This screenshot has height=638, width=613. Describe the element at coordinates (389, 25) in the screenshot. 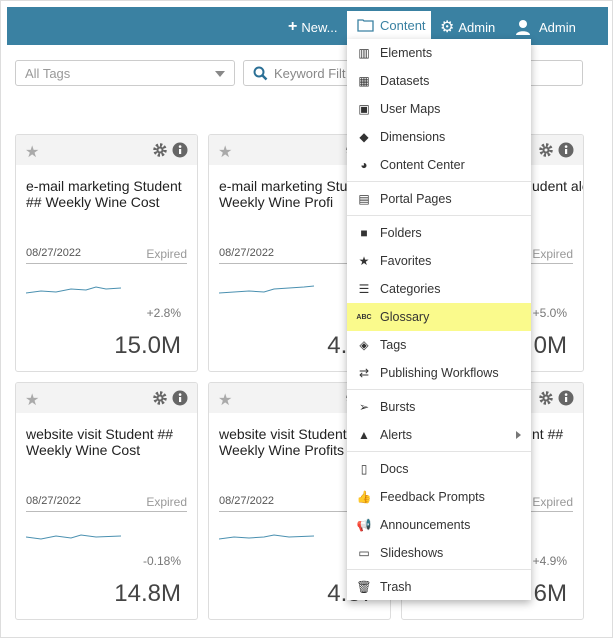

I see `content-menu-button: Content` at that location.